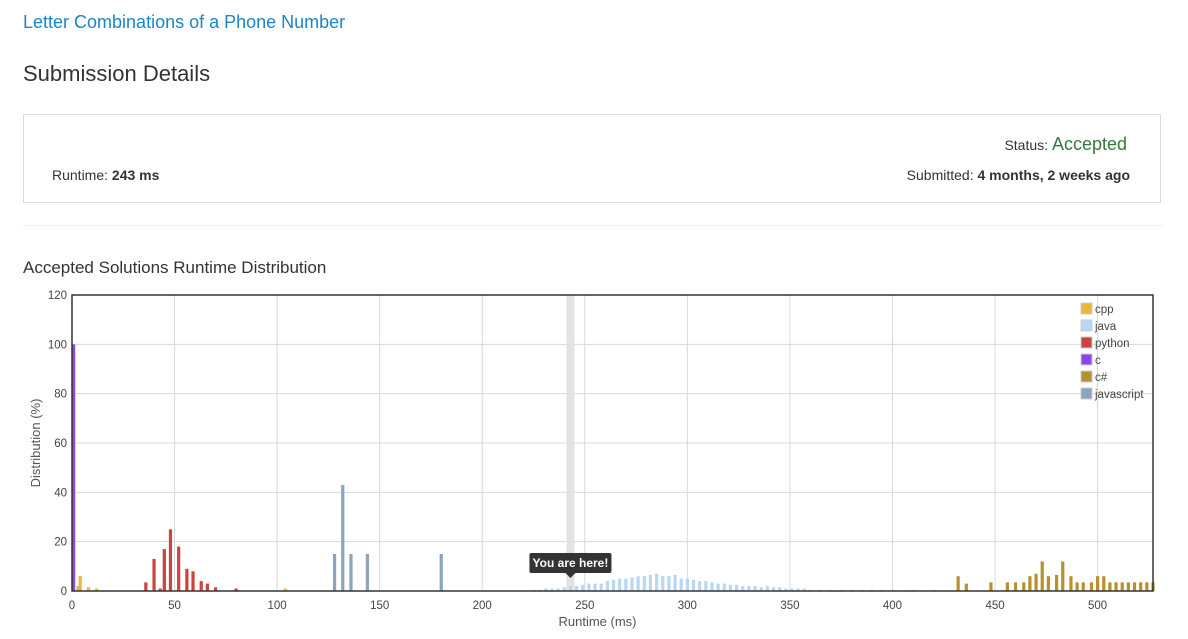 The width and height of the screenshot is (1188, 639). I want to click on your-runtime-band, so click(570, 443).